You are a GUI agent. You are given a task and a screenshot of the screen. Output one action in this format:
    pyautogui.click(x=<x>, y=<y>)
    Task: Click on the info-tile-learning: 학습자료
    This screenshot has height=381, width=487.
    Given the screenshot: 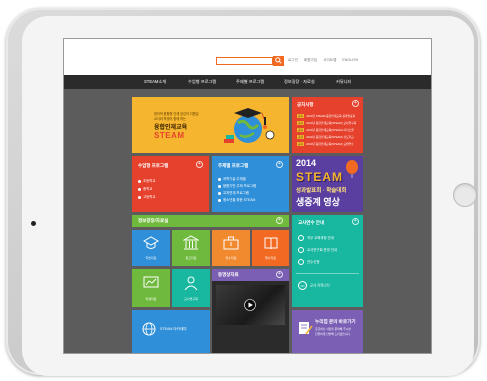 What is the action you would take?
    pyautogui.click(x=151, y=248)
    